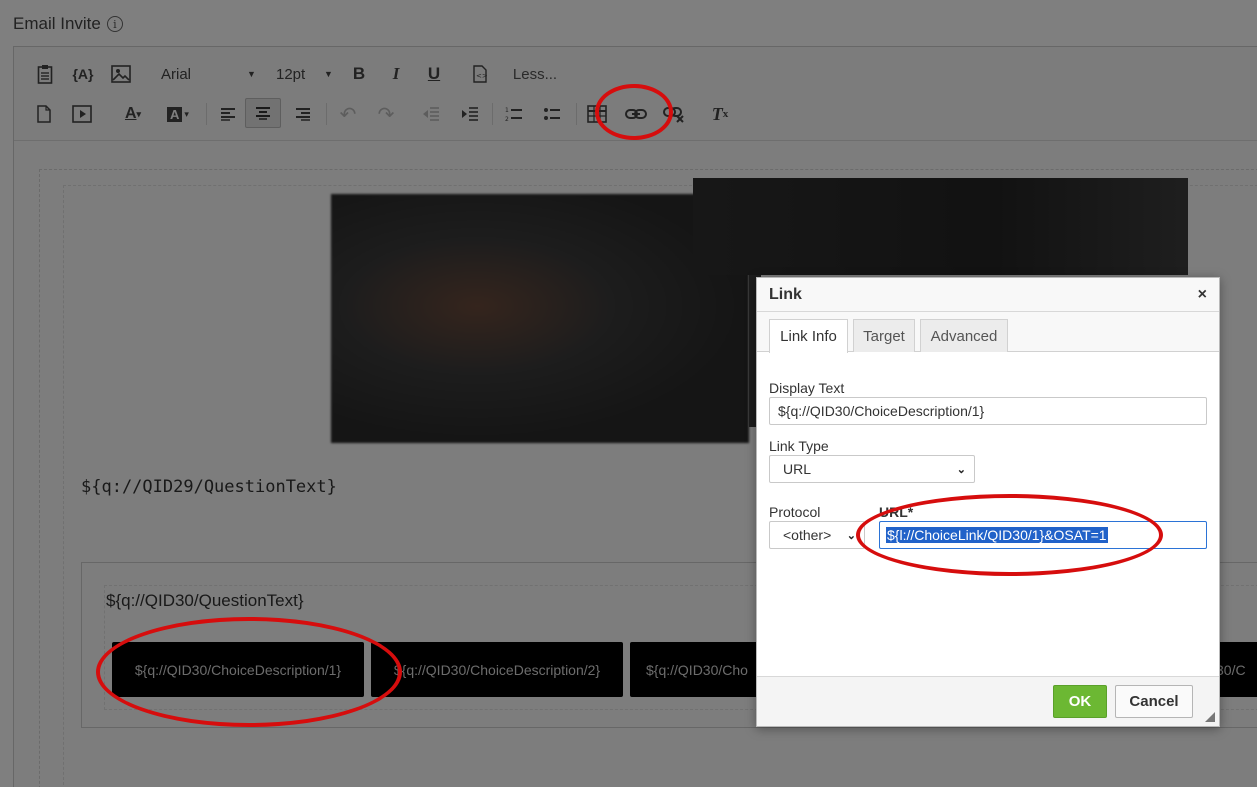  Describe the element at coordinates (872, 469) in the screenshot. I see `link-type-select: URL ⌄` at that location.